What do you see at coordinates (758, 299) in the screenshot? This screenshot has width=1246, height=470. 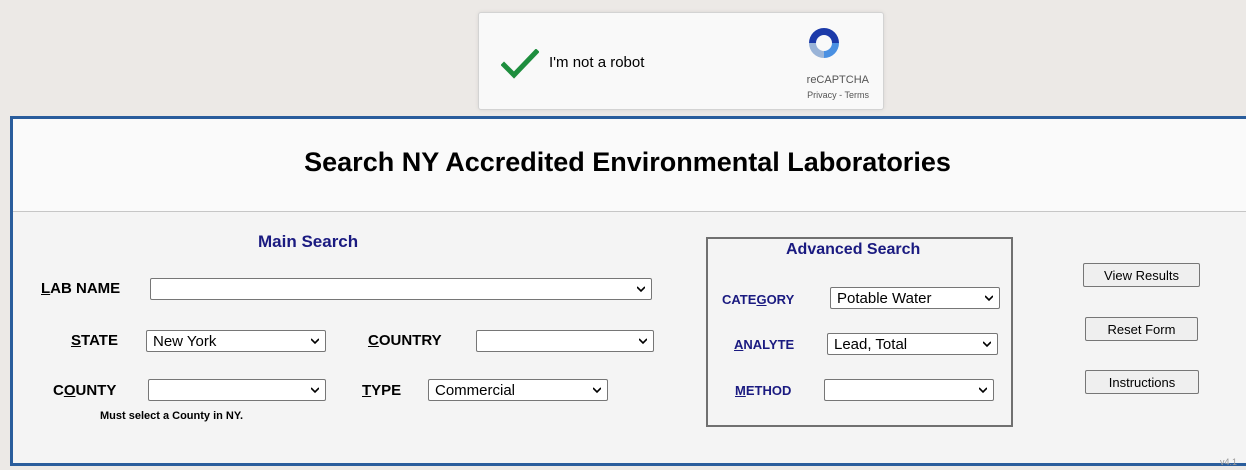 I see `category-label: CATEGORY` at bounding box center [758, 299].